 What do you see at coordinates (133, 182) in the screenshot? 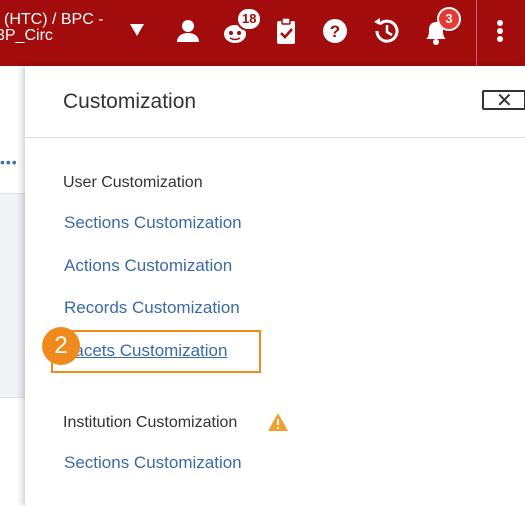
I see `user-customization-heading: User Customization` at bounding box center [133, 182].